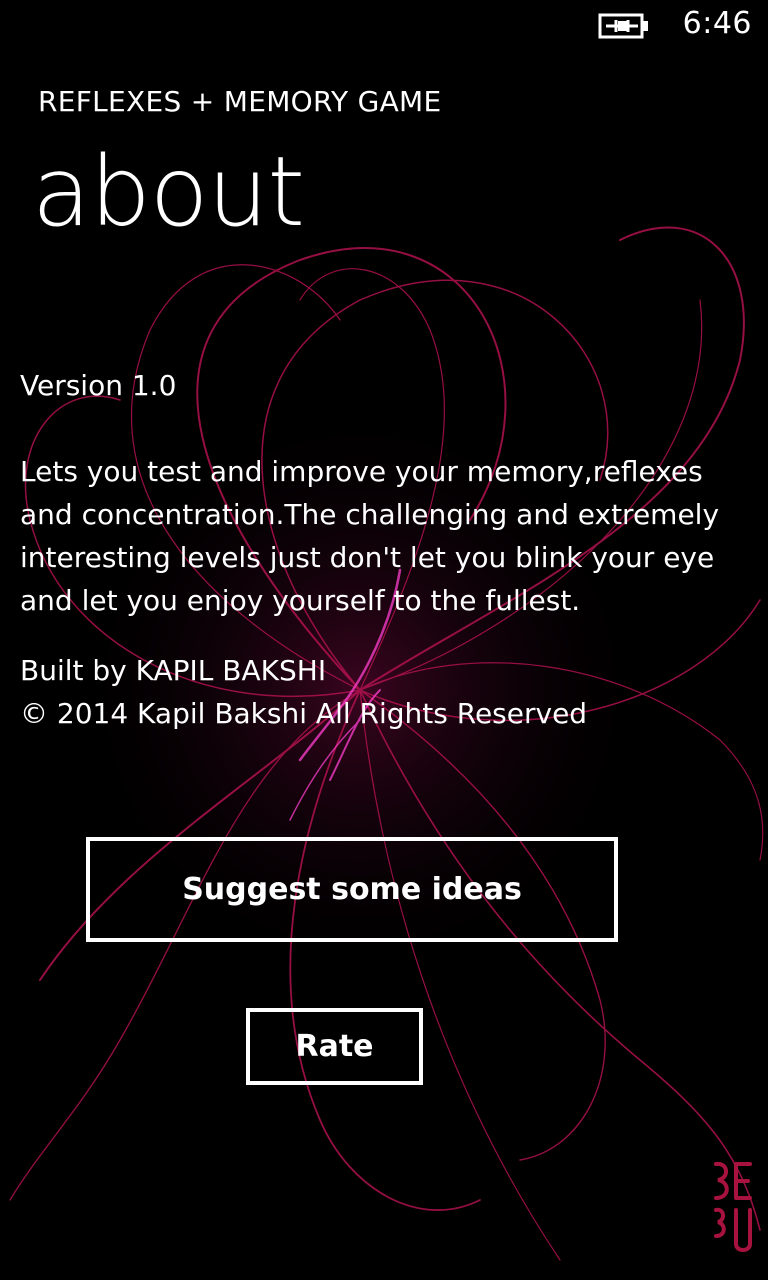  Describe the element at coordinates (304, 713) in the screenshot. I see `copyright-text: © 2014 Kapil Bakshi All Rights Reserved` at that location.